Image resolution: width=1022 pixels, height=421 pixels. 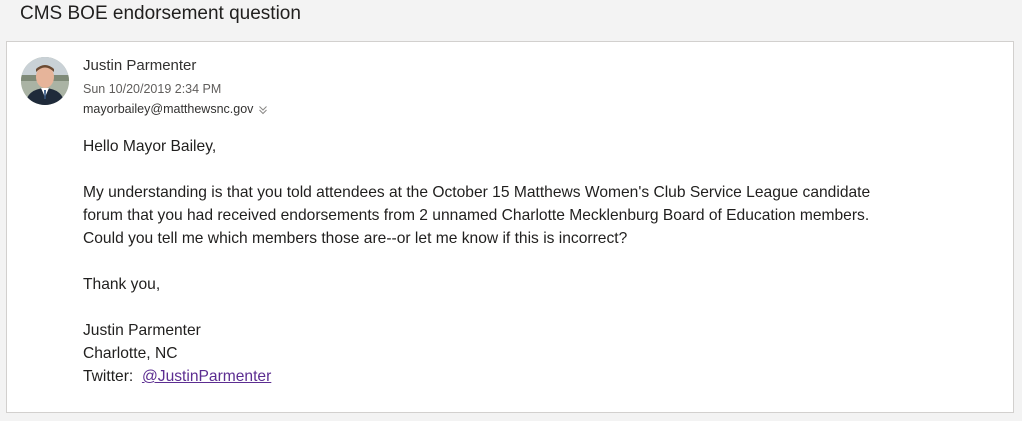 I want to click on closing: Thank you,, so click(x=122, y=284).